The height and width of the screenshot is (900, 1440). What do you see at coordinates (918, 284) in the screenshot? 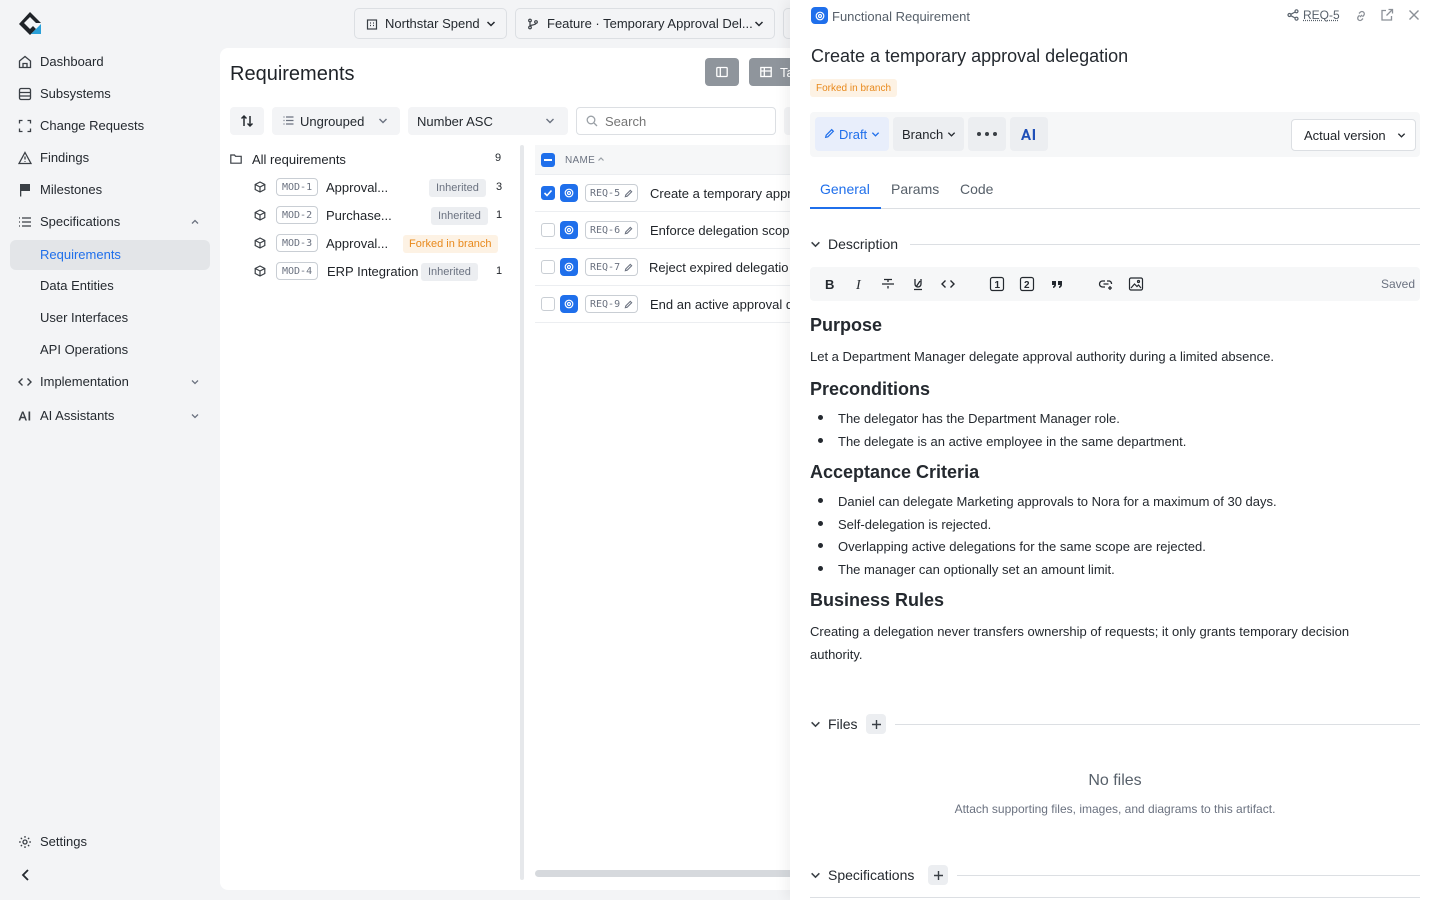
I see `underline-icon` at bounding box center [918, 284].